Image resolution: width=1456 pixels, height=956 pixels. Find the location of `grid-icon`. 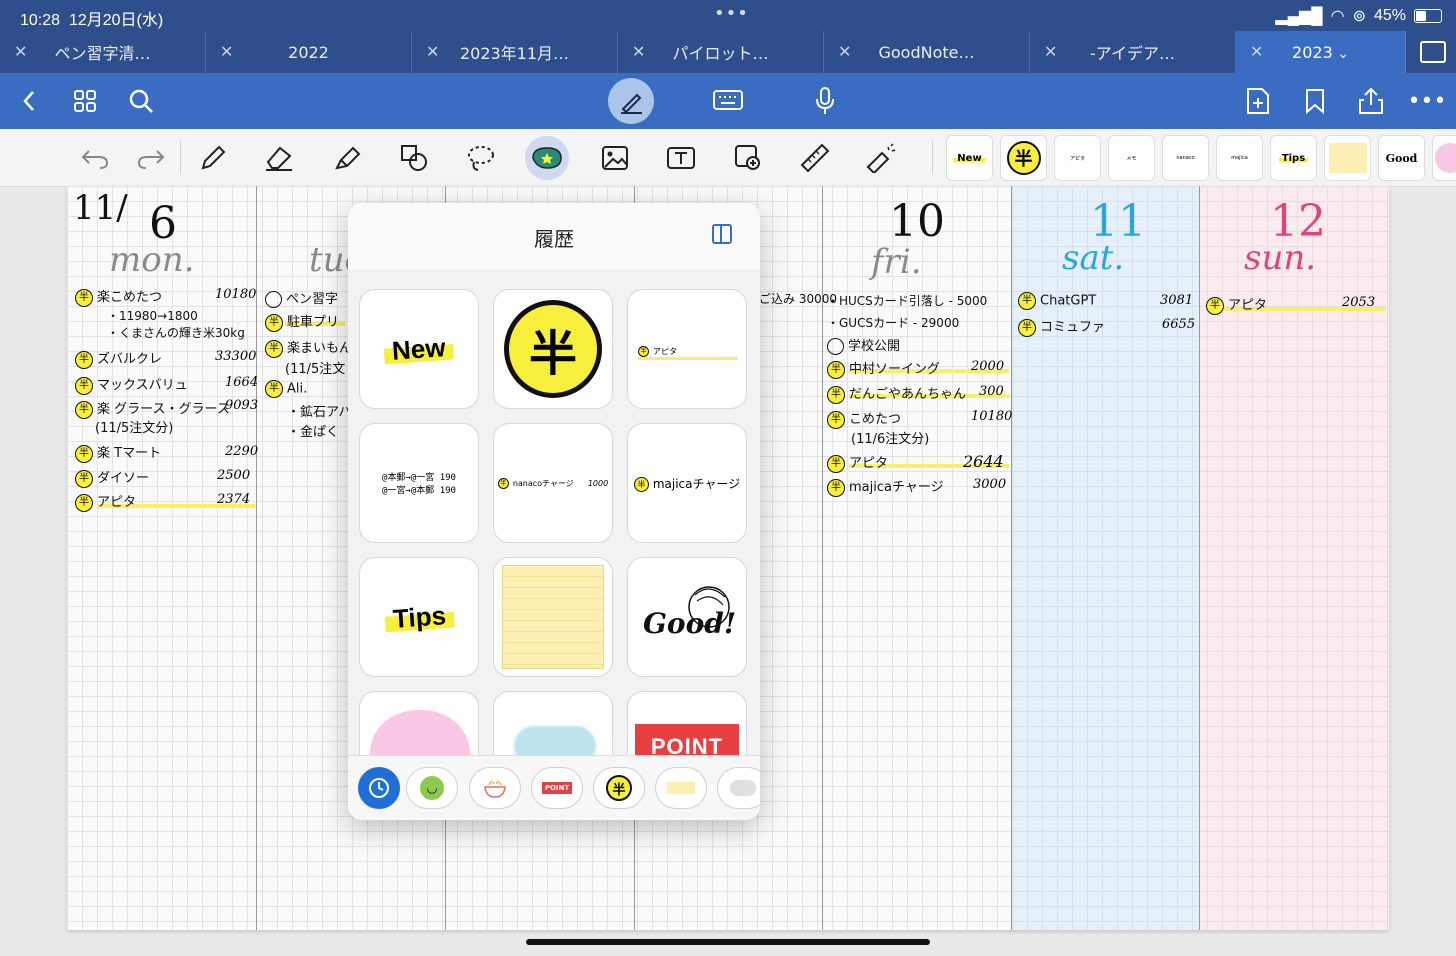

grid-icon is located at coordinates (85, 101).